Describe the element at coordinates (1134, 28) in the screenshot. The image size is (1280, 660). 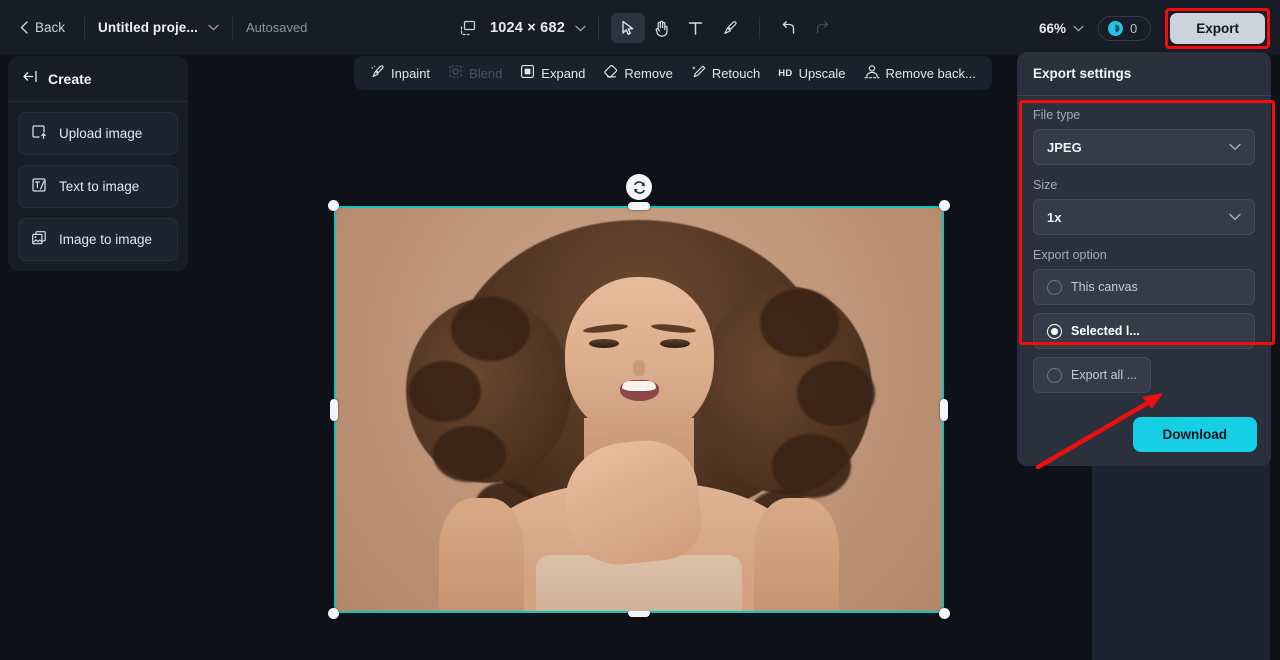
I see `credits-count: 0` at that location.